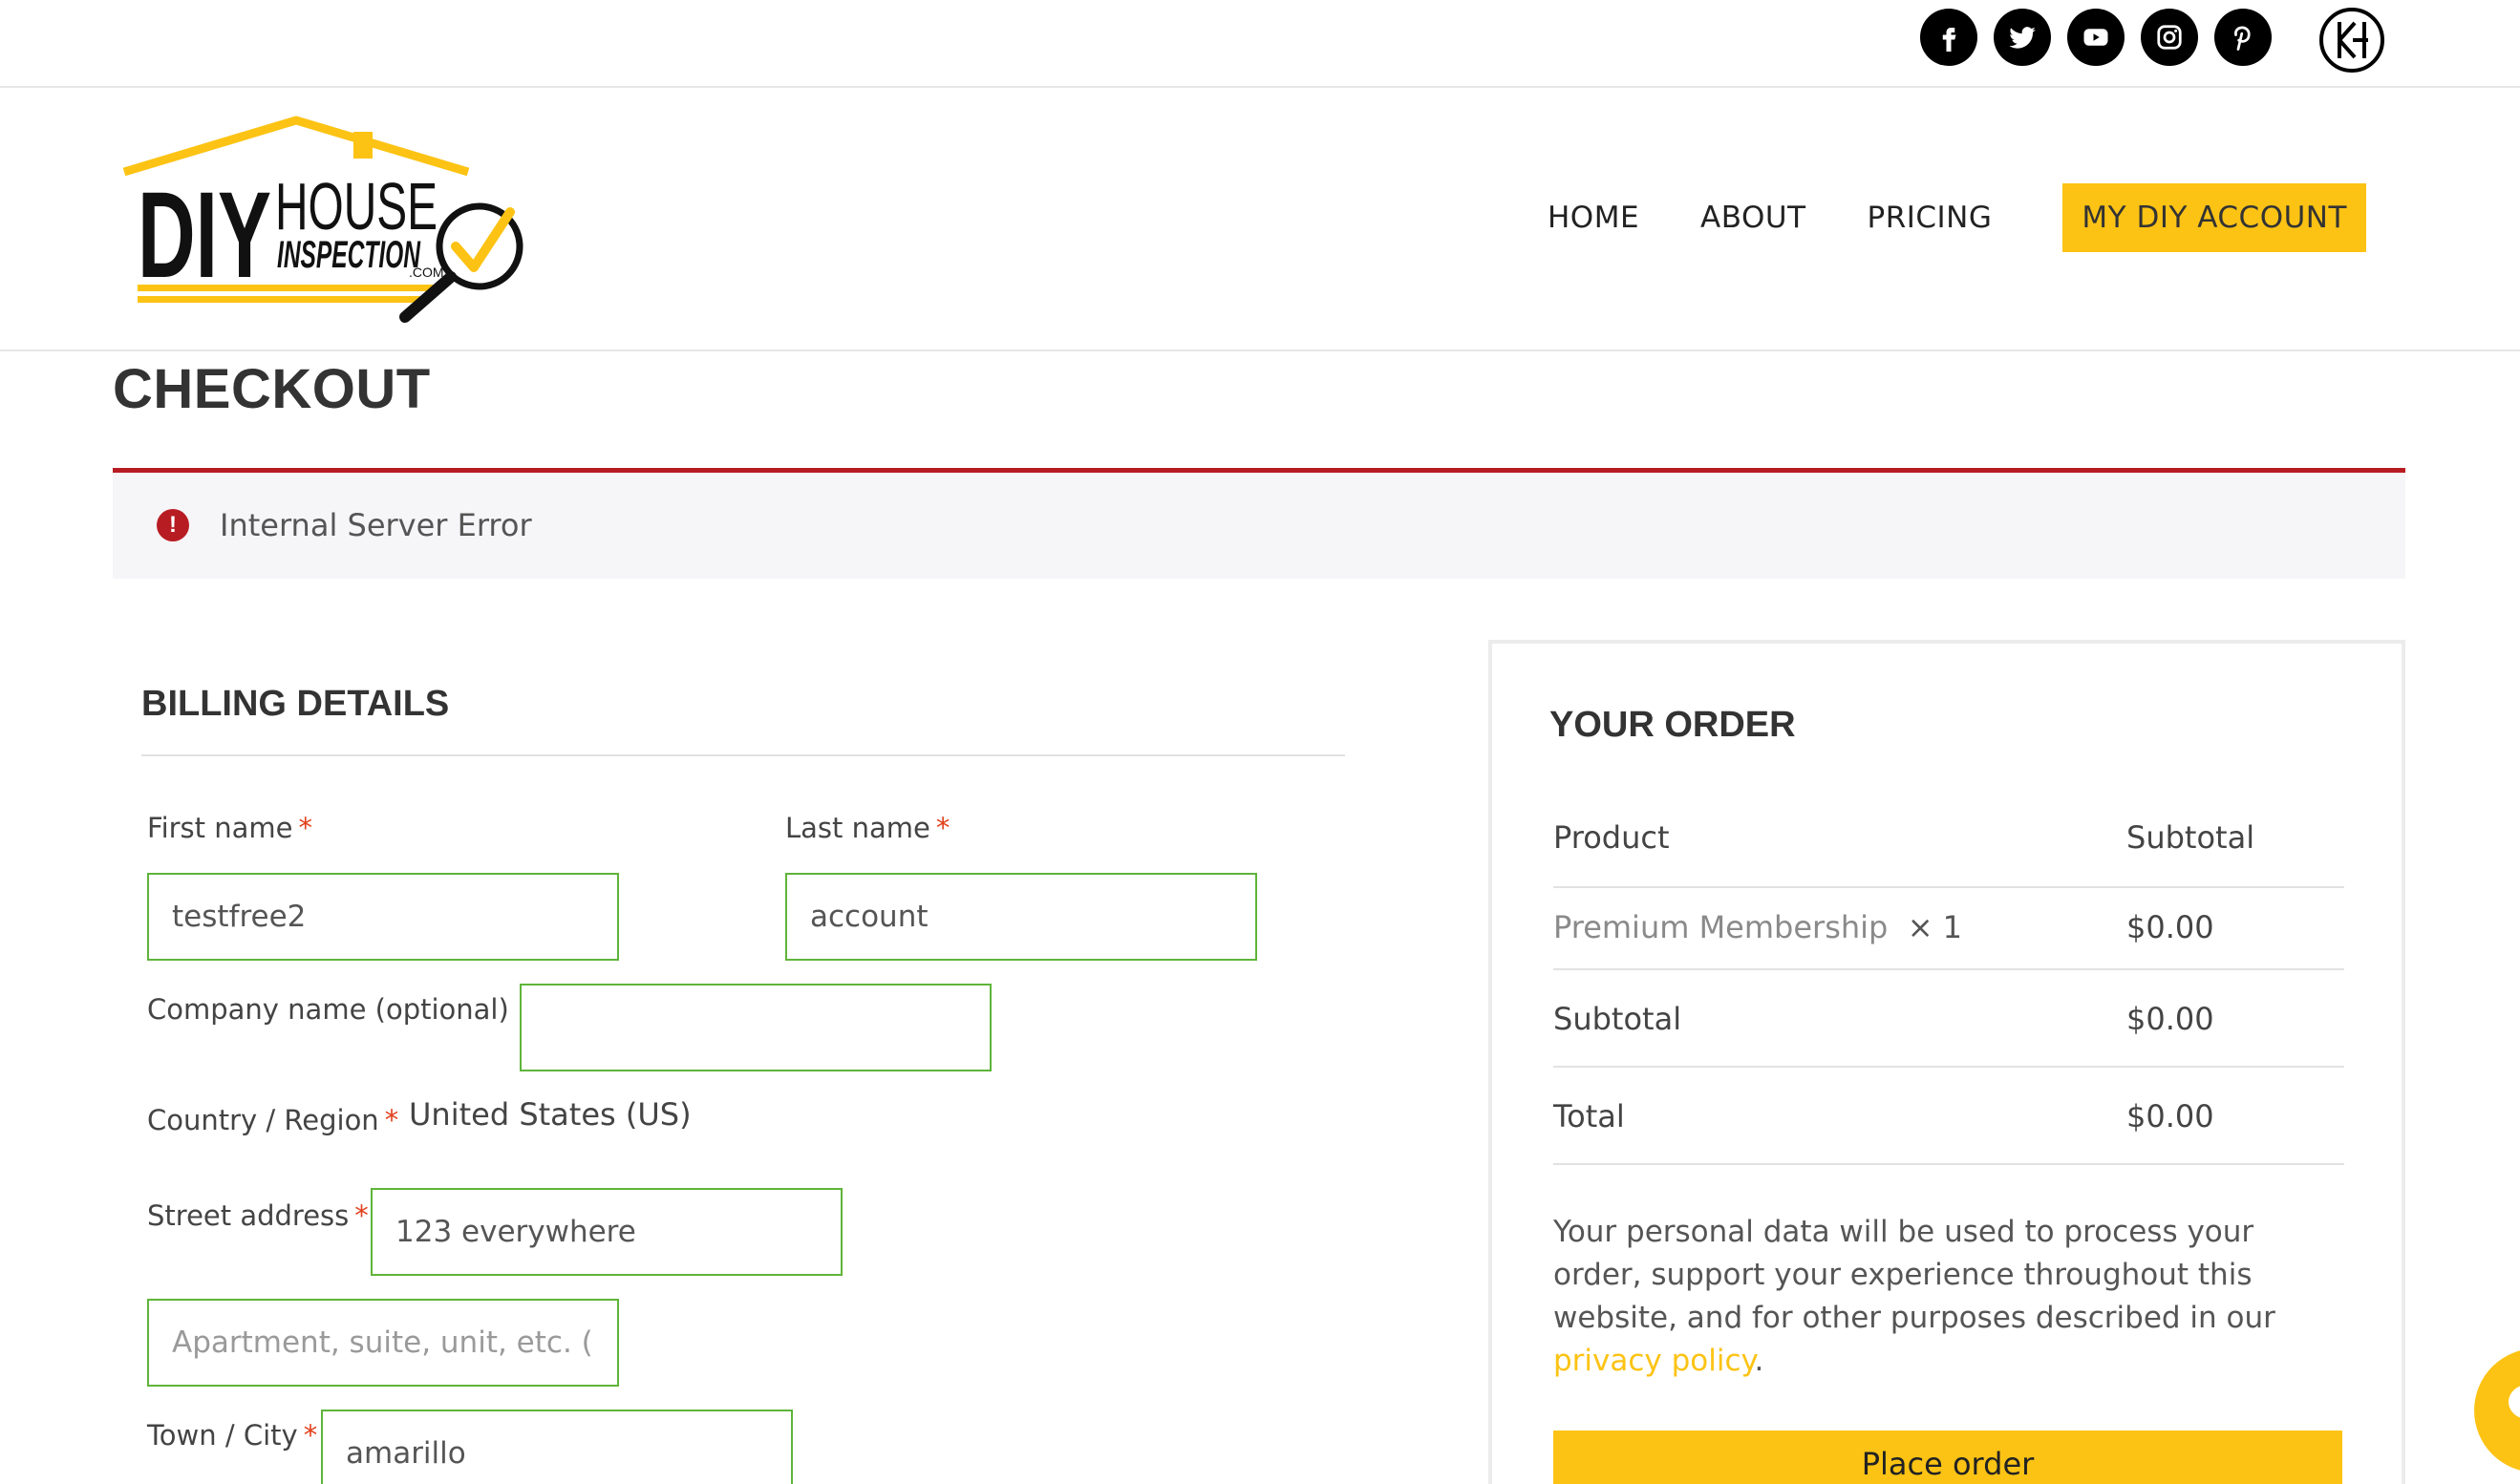 This screenshot has height=1484, width=2520. I want to click on first-name-label: First name *, so click(230, 828).